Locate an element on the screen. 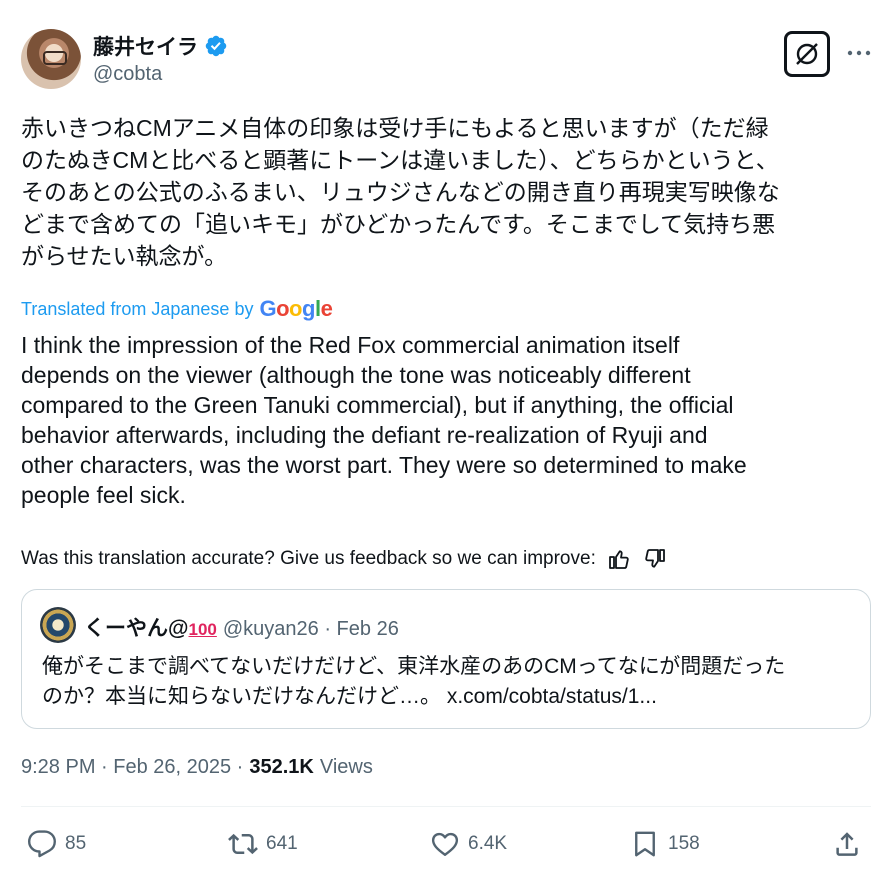 Image resolution: width=892 pixels, height=876 pixels. quoted-author-name: くーやん@100 is located at coordinates (150, 628).